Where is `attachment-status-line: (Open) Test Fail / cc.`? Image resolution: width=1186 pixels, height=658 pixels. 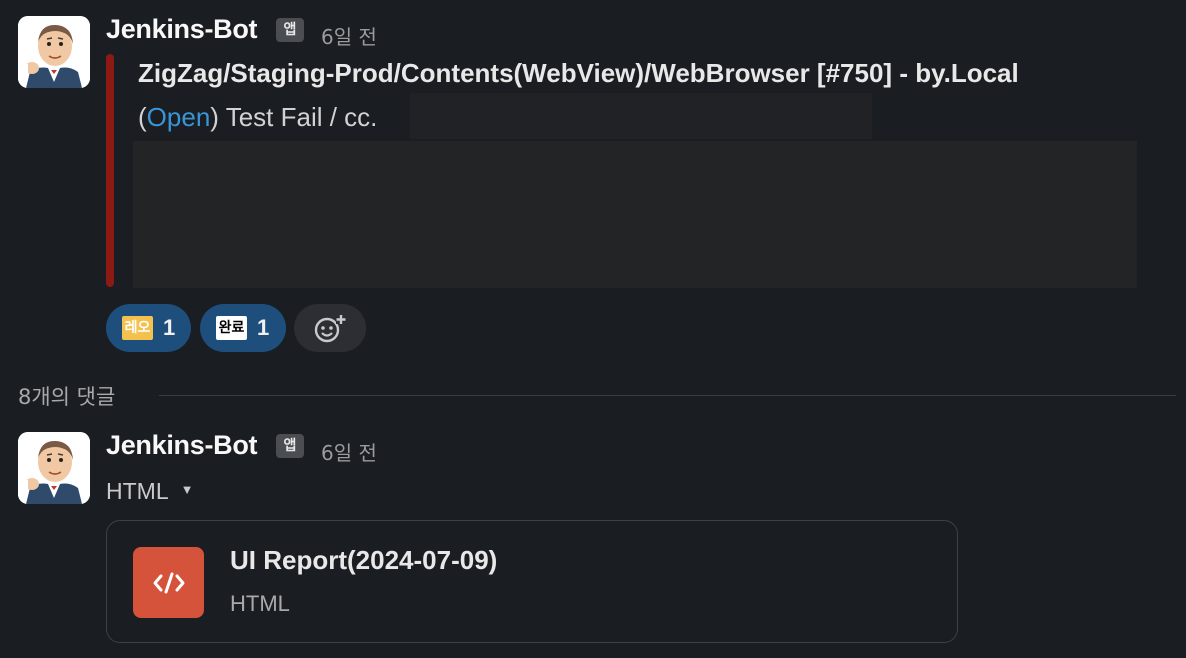 attachment-status-line: (Open) Test Fail / cc. is located at coordinates (257, 117).